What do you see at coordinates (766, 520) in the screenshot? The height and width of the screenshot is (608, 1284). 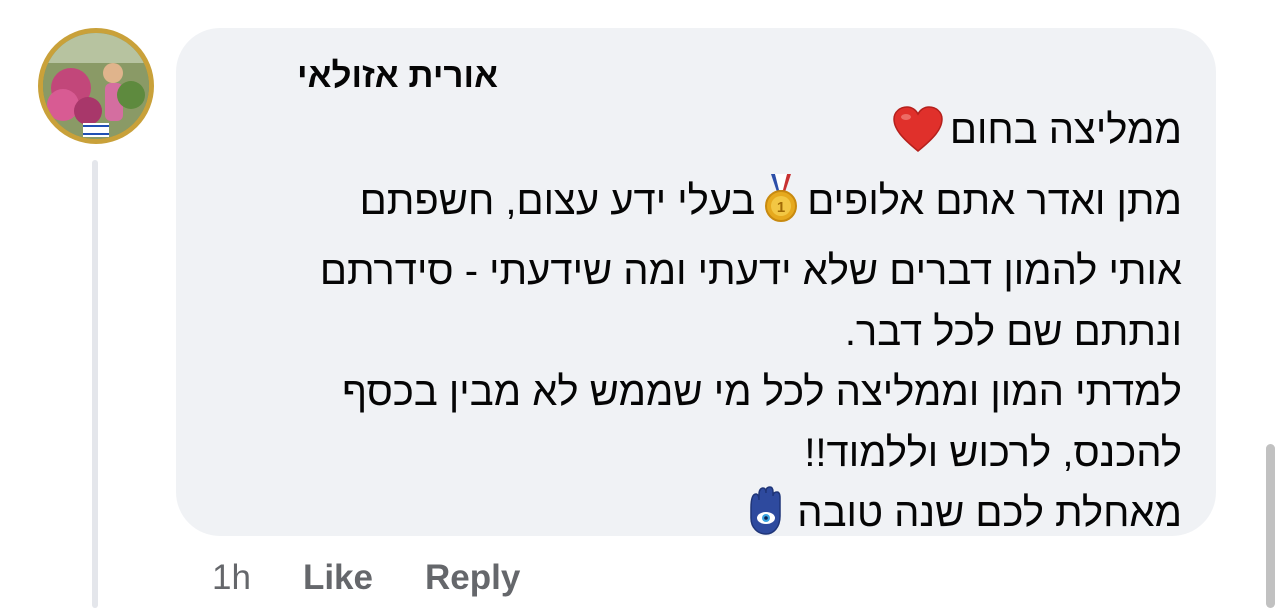 I see `hamsa-emoji-icon` at bounding box center [766, 520].